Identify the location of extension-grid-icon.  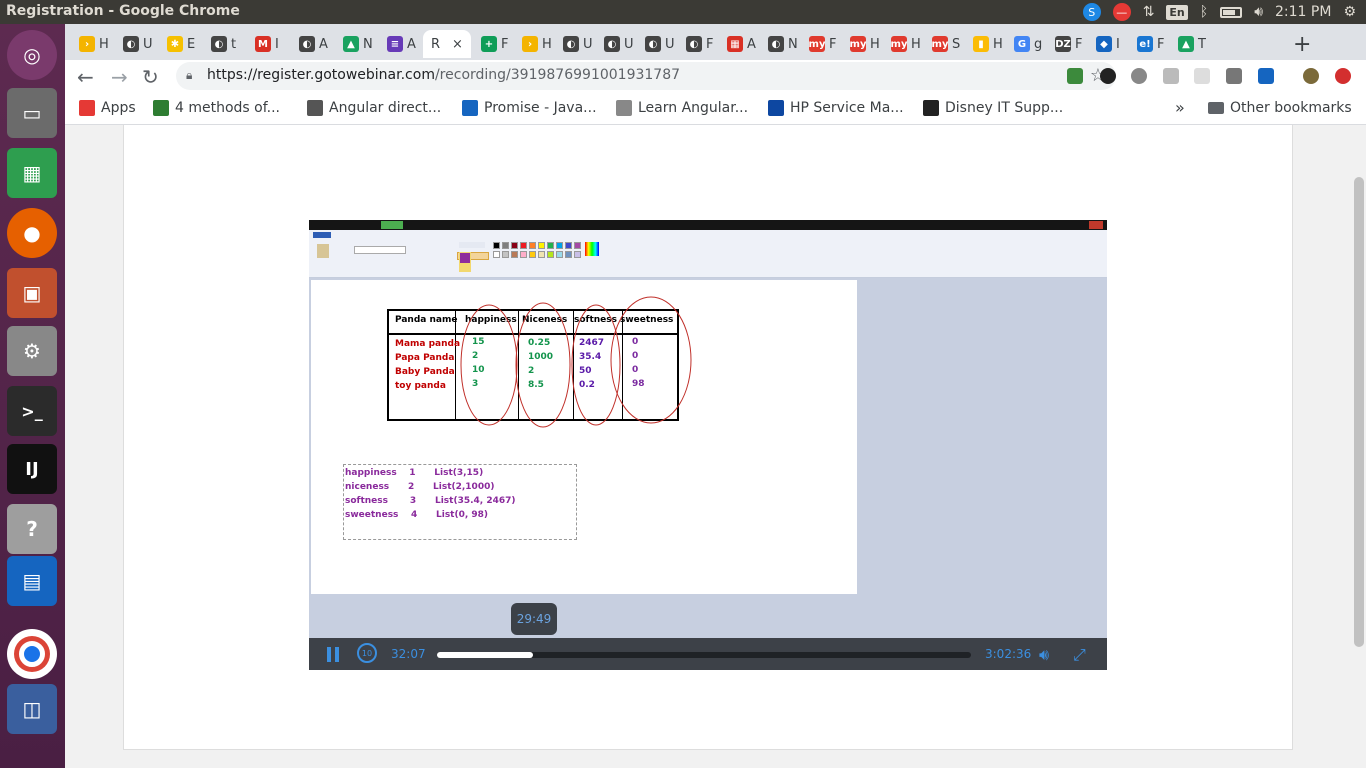
(1202, 76).